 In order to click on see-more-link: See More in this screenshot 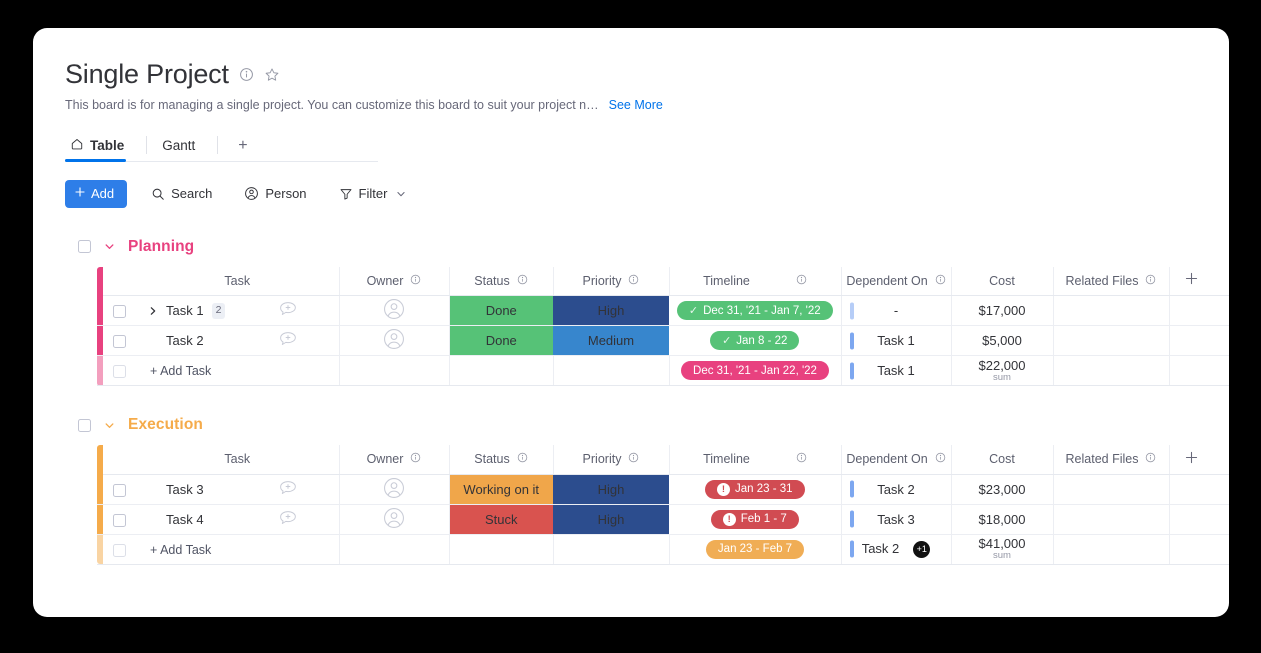, I will do `click(636, 105)`.